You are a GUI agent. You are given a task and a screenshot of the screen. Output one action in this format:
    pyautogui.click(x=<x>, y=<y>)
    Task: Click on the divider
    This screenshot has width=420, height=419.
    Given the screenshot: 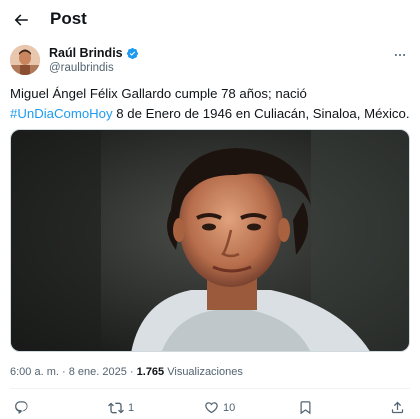 What is the action you would take?
    pyautogui.click(x=210, y=388)
    